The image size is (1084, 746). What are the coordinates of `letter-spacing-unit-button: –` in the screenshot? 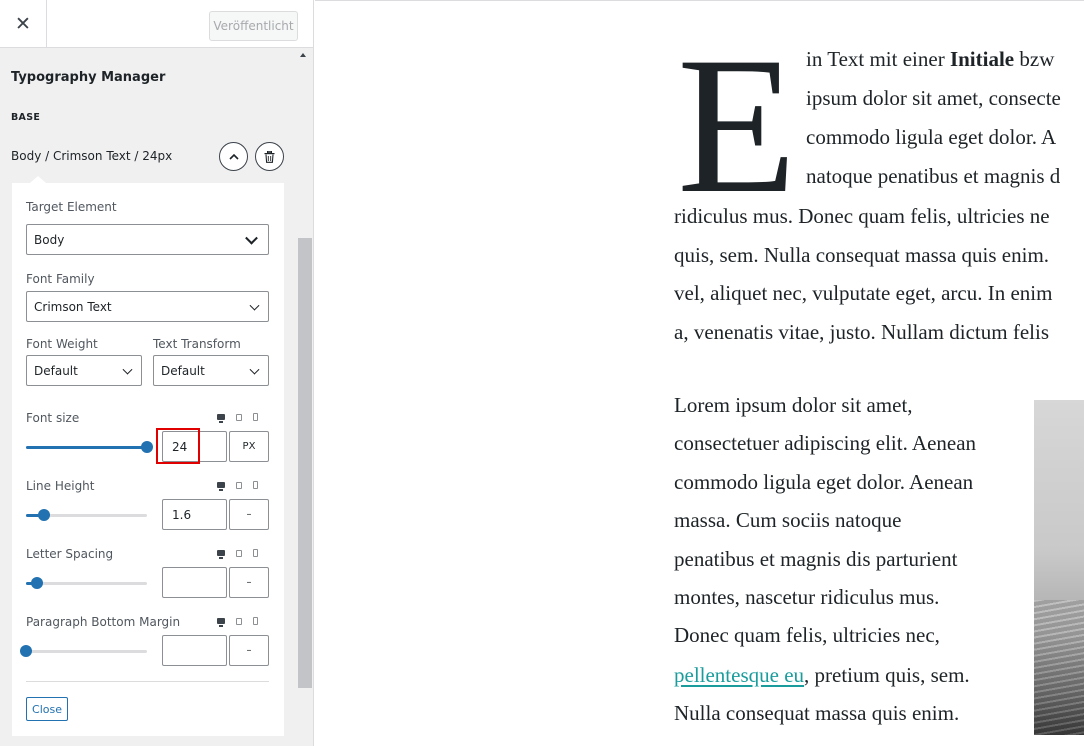 It's located at (249, 582).